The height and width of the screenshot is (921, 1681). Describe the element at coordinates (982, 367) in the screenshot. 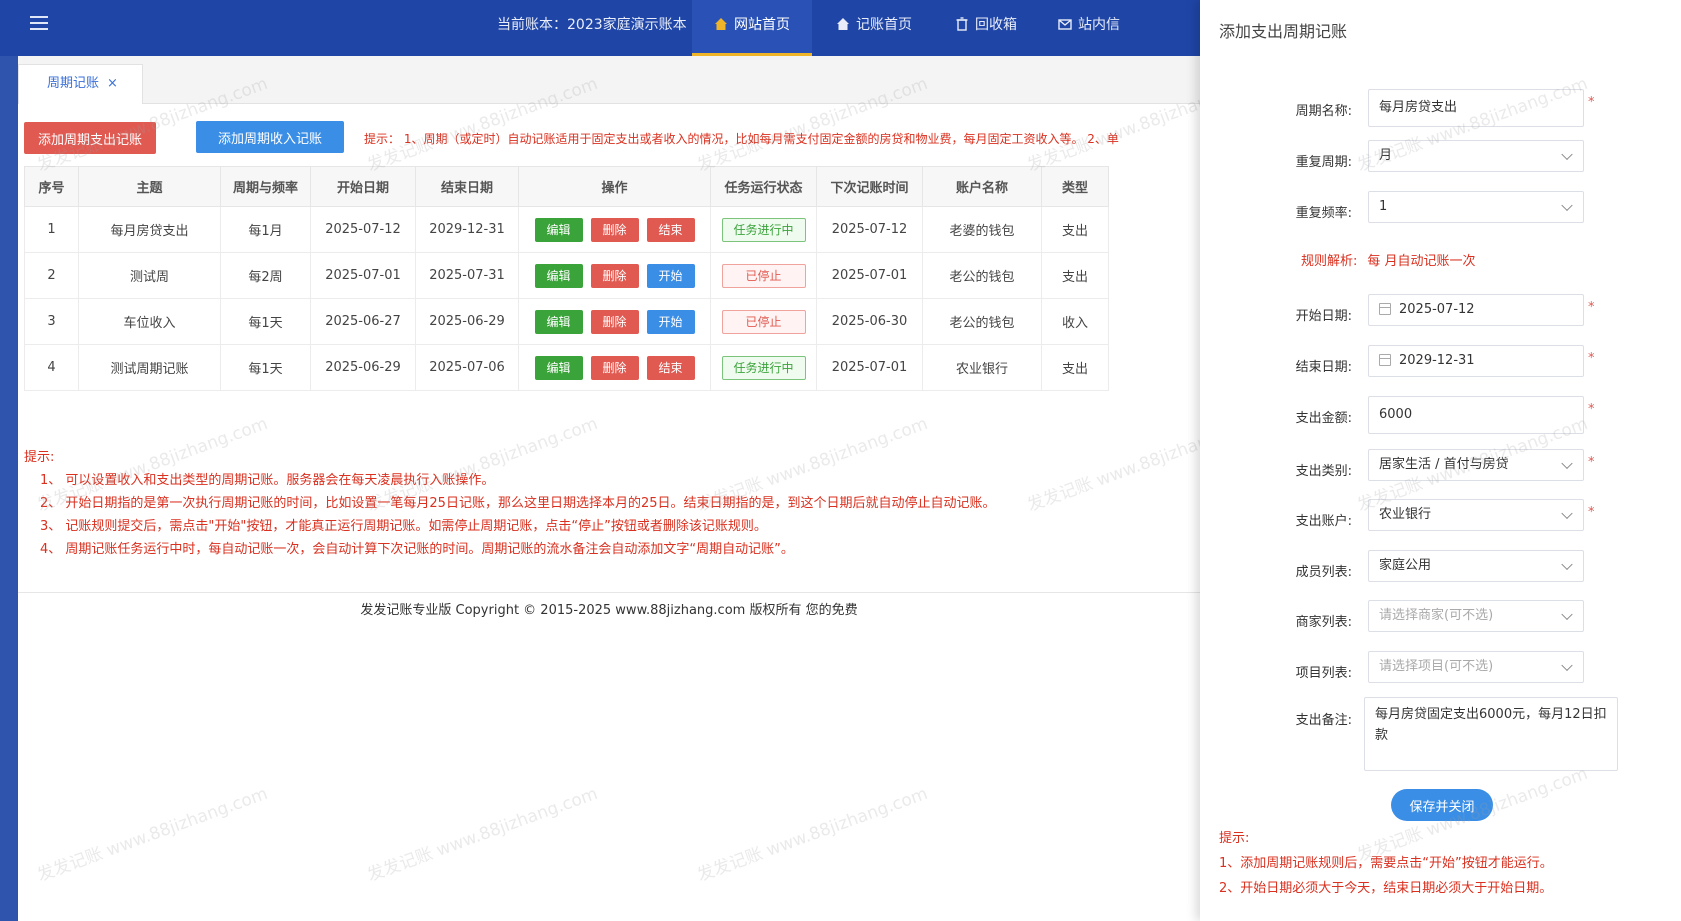

I see `cell-account: 农业银行` at that location.